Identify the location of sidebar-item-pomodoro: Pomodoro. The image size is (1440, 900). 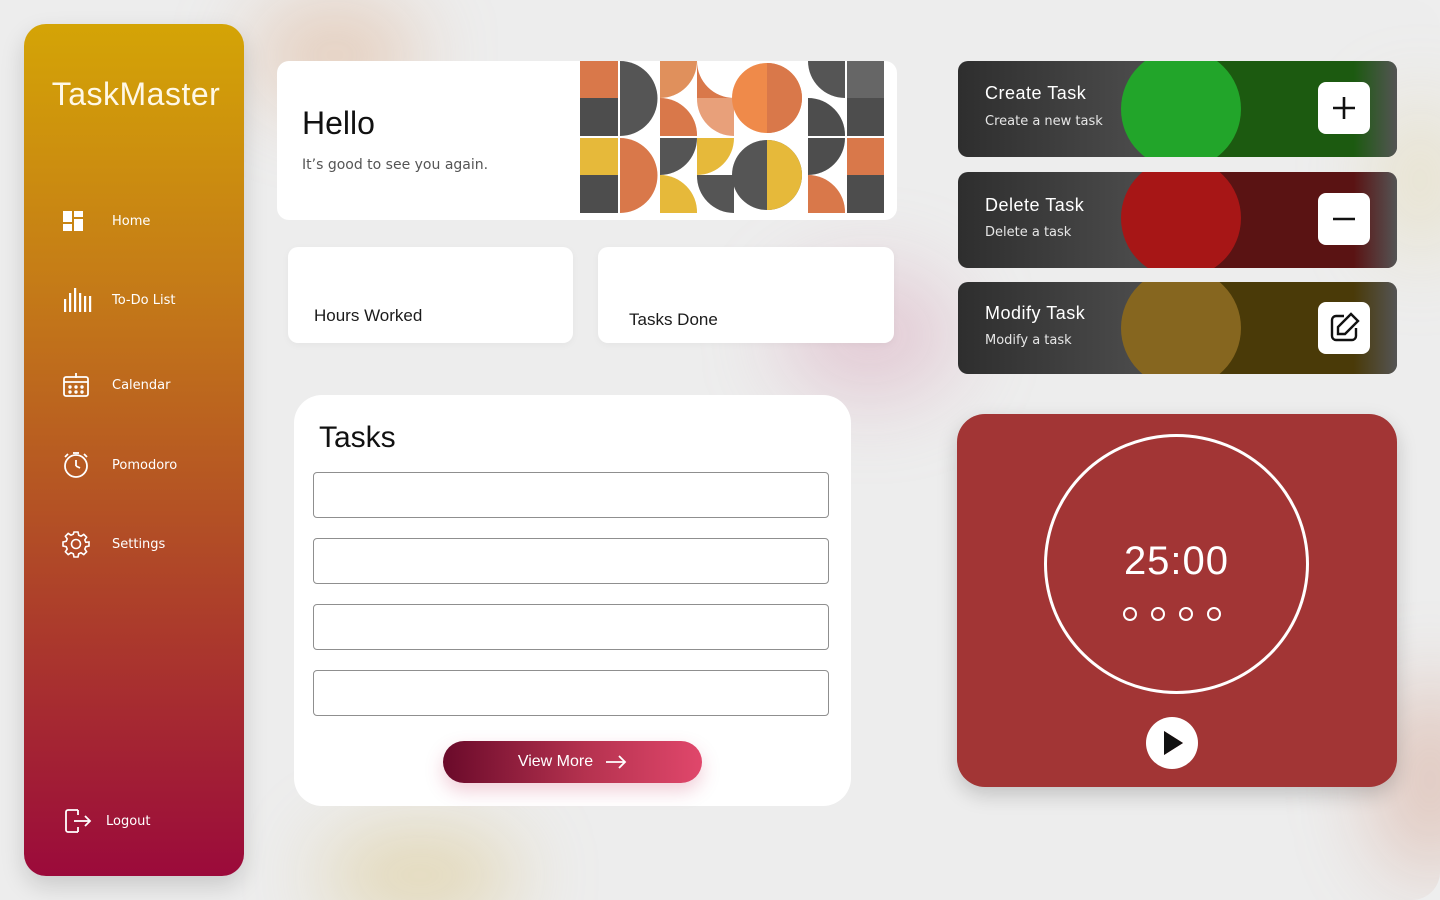
(119, 465).